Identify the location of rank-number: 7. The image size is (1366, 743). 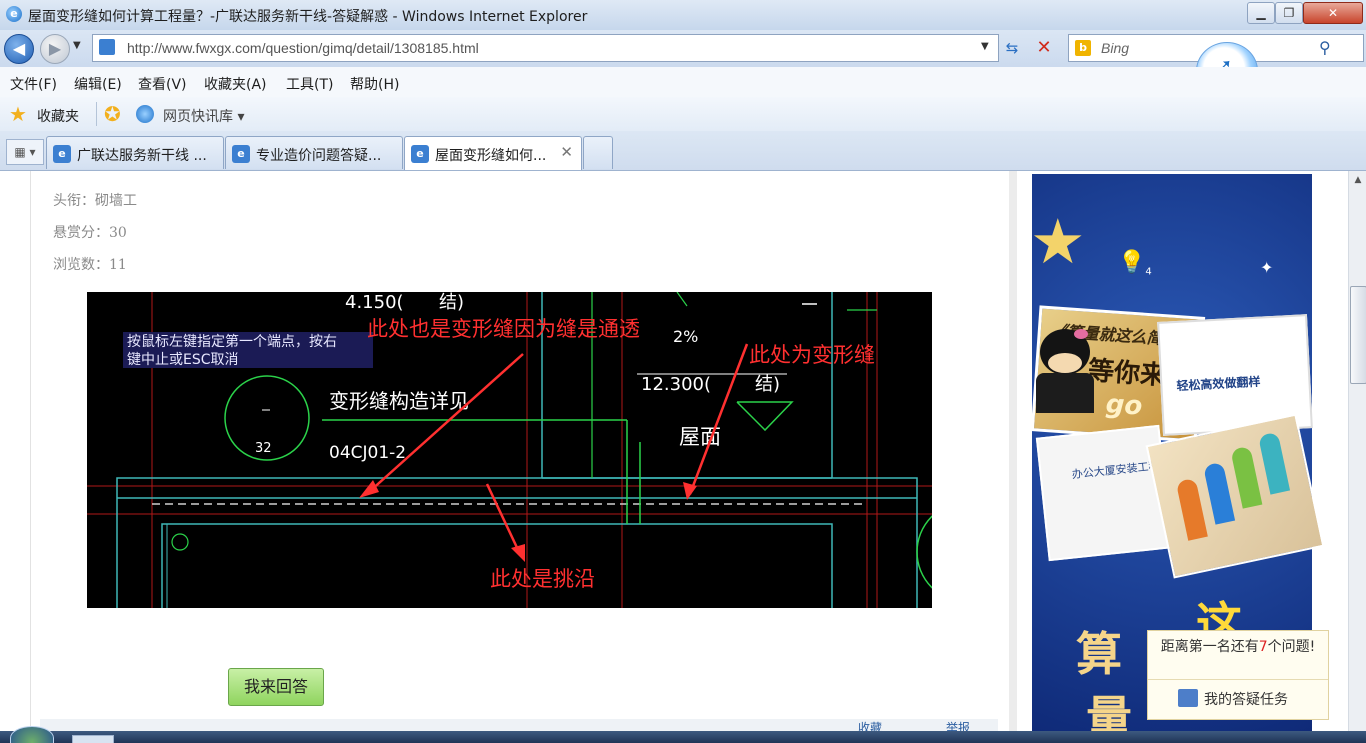
(1263, 647).